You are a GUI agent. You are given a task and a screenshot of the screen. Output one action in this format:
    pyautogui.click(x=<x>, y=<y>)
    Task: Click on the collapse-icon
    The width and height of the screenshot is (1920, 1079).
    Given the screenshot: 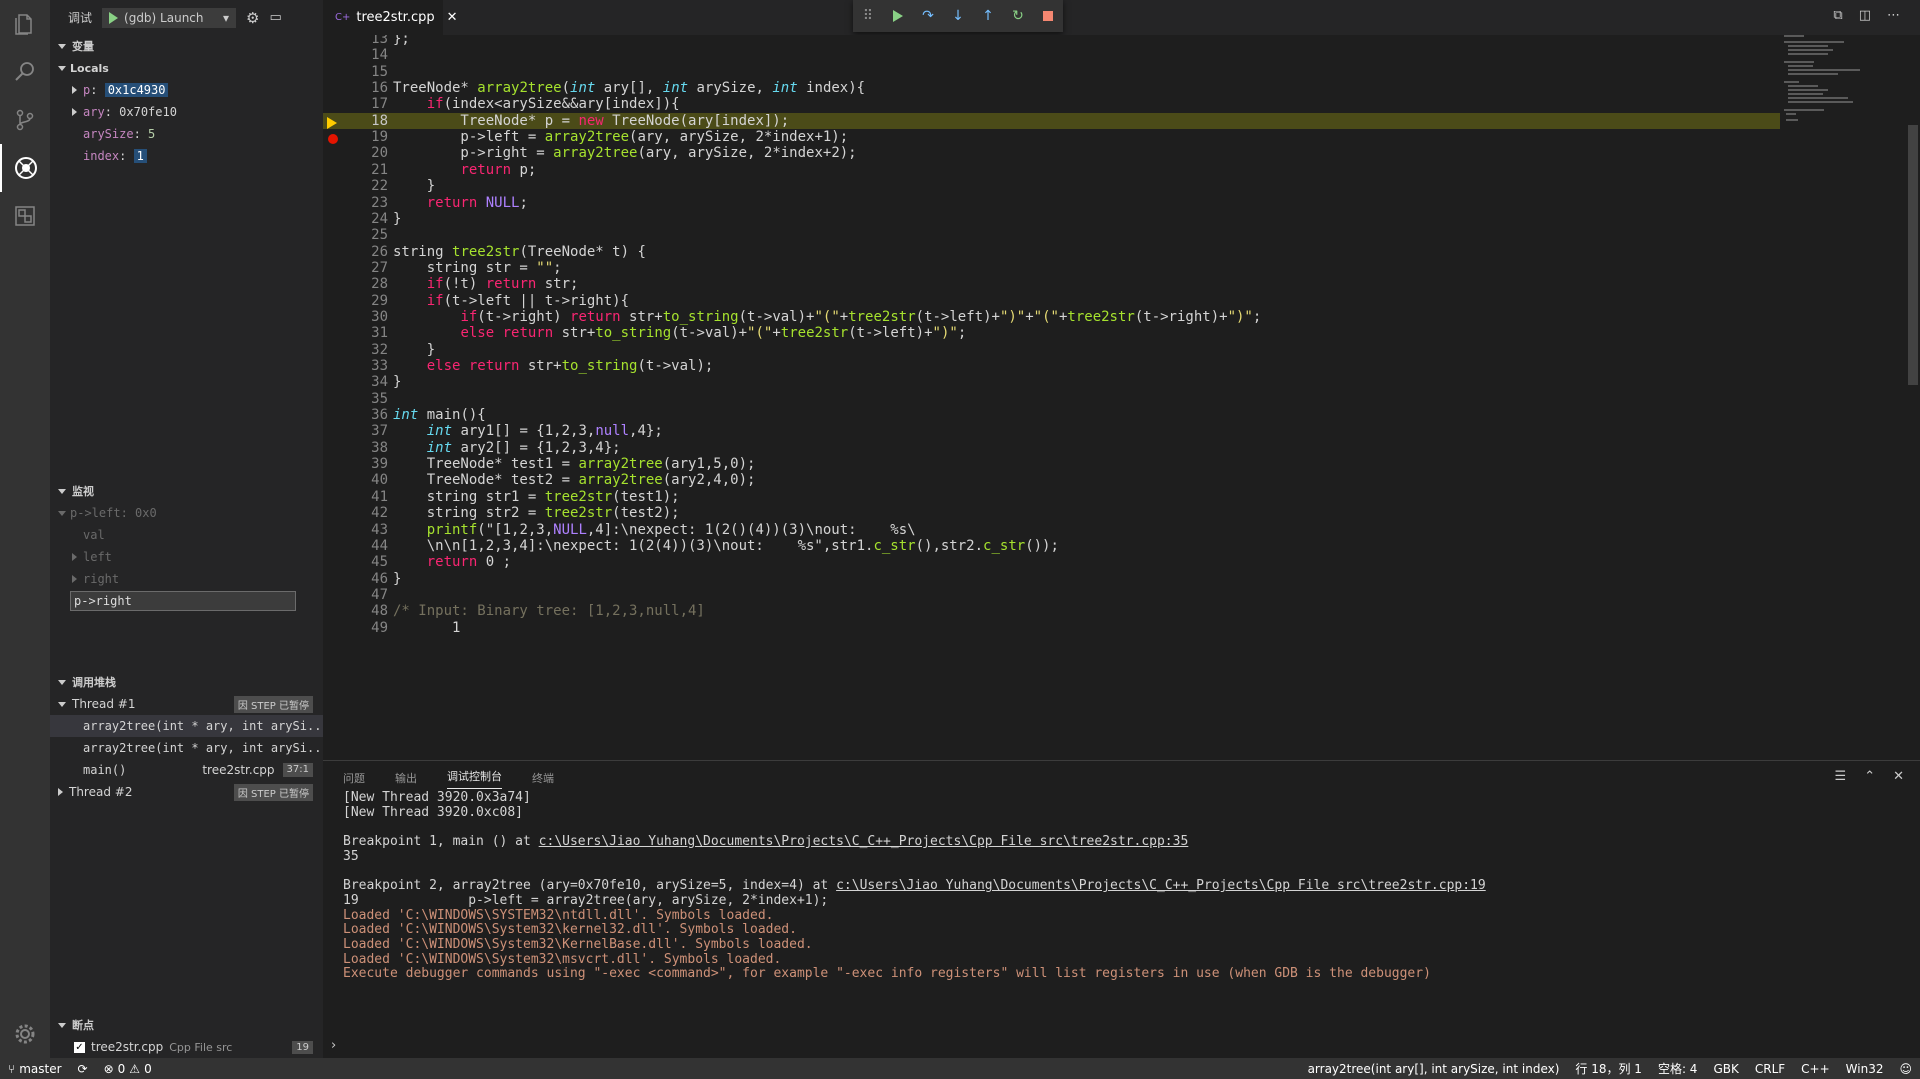 What is the action you would take?
    pyautogui.click(x=62, y=1025)
    